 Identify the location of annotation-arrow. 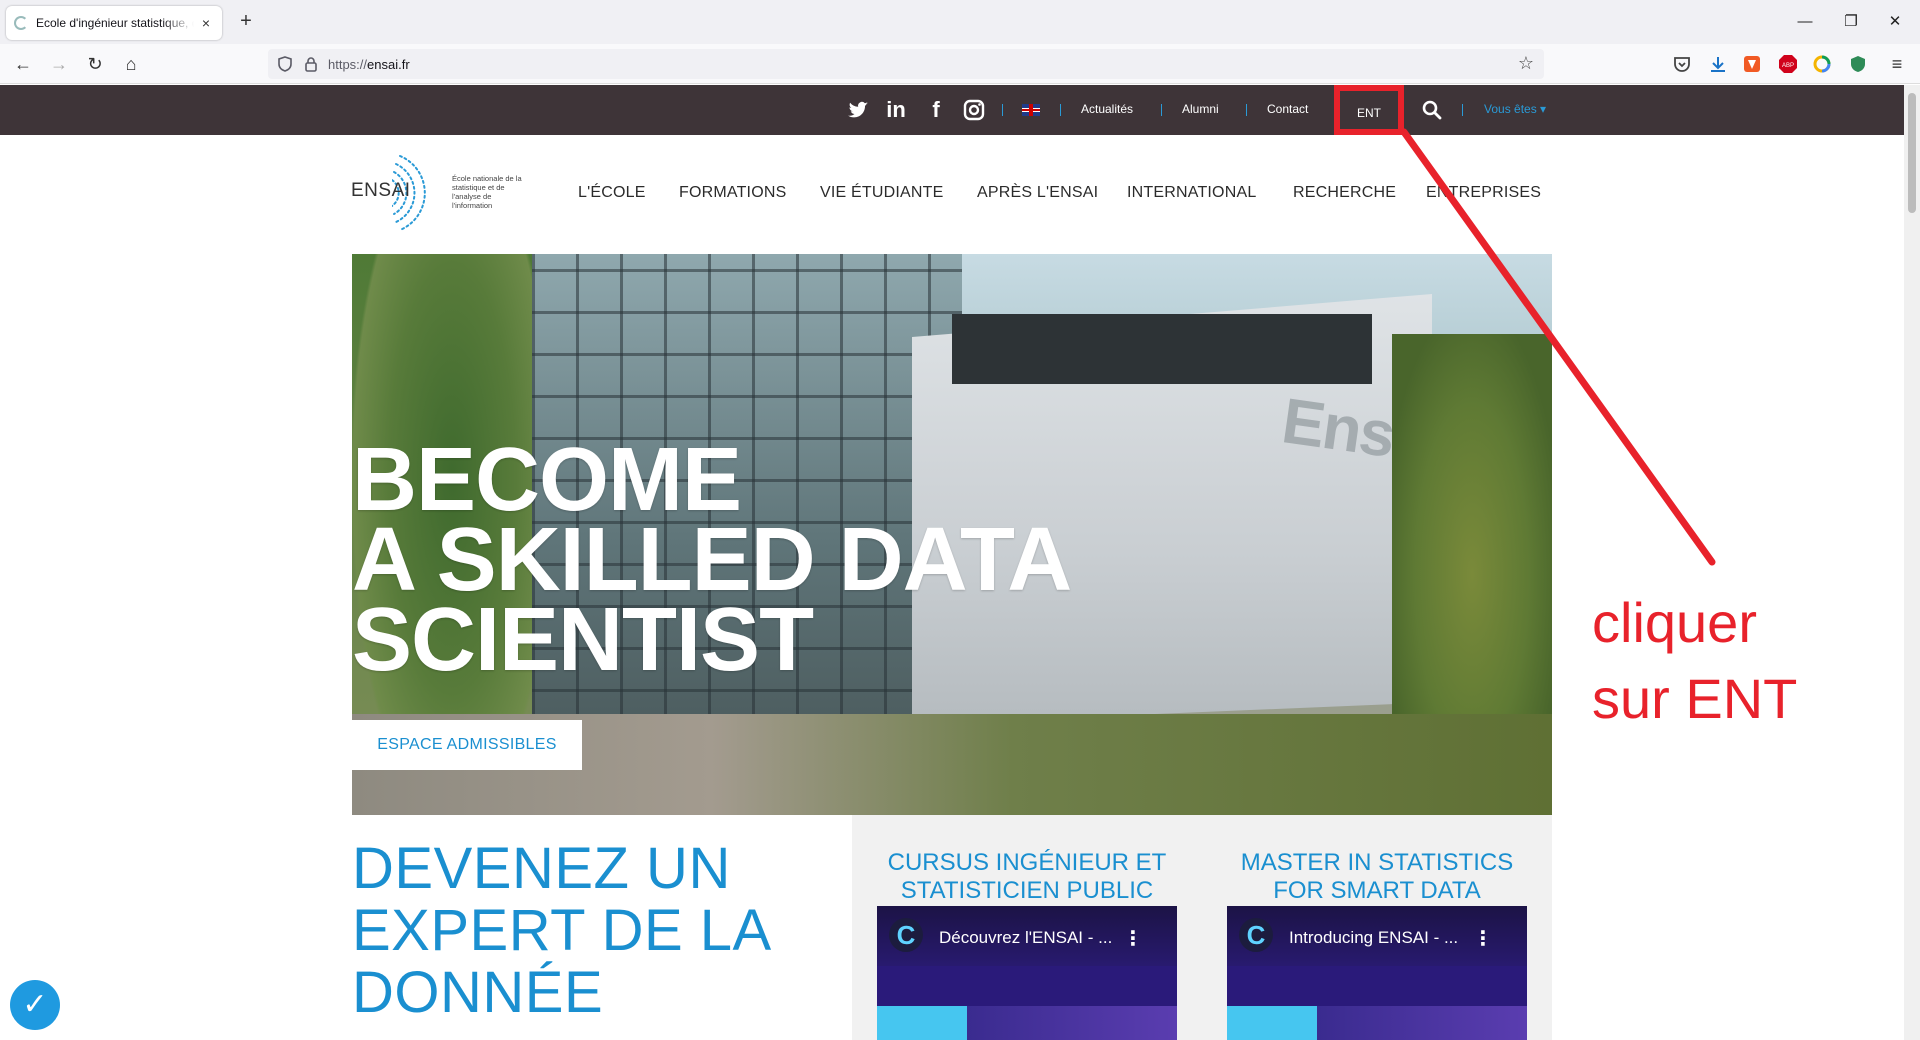
(1558, 347).